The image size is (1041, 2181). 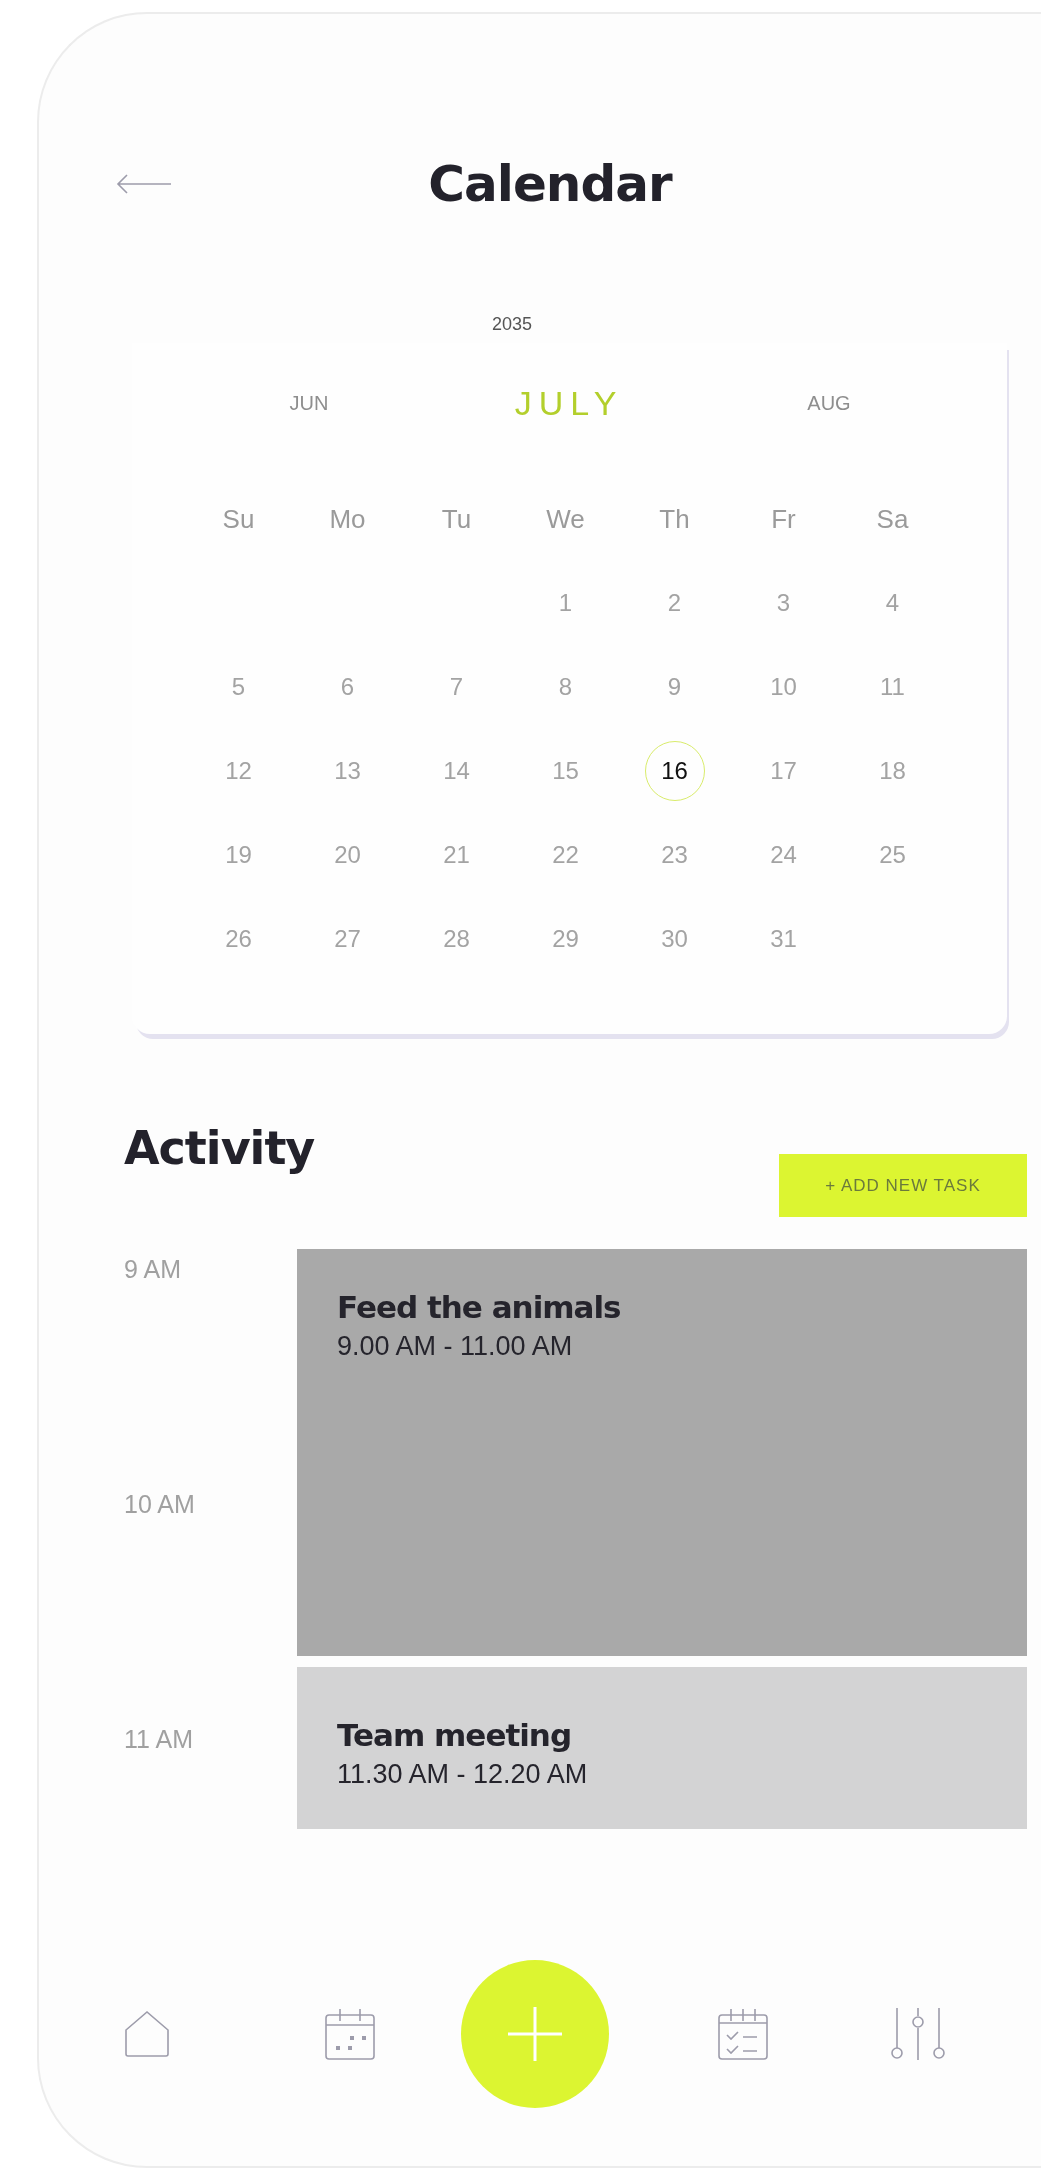 What do you see at coordinates (674, 519) in the screenshot?
I see `weekday-label: Th` at bounding box center [674, 519].